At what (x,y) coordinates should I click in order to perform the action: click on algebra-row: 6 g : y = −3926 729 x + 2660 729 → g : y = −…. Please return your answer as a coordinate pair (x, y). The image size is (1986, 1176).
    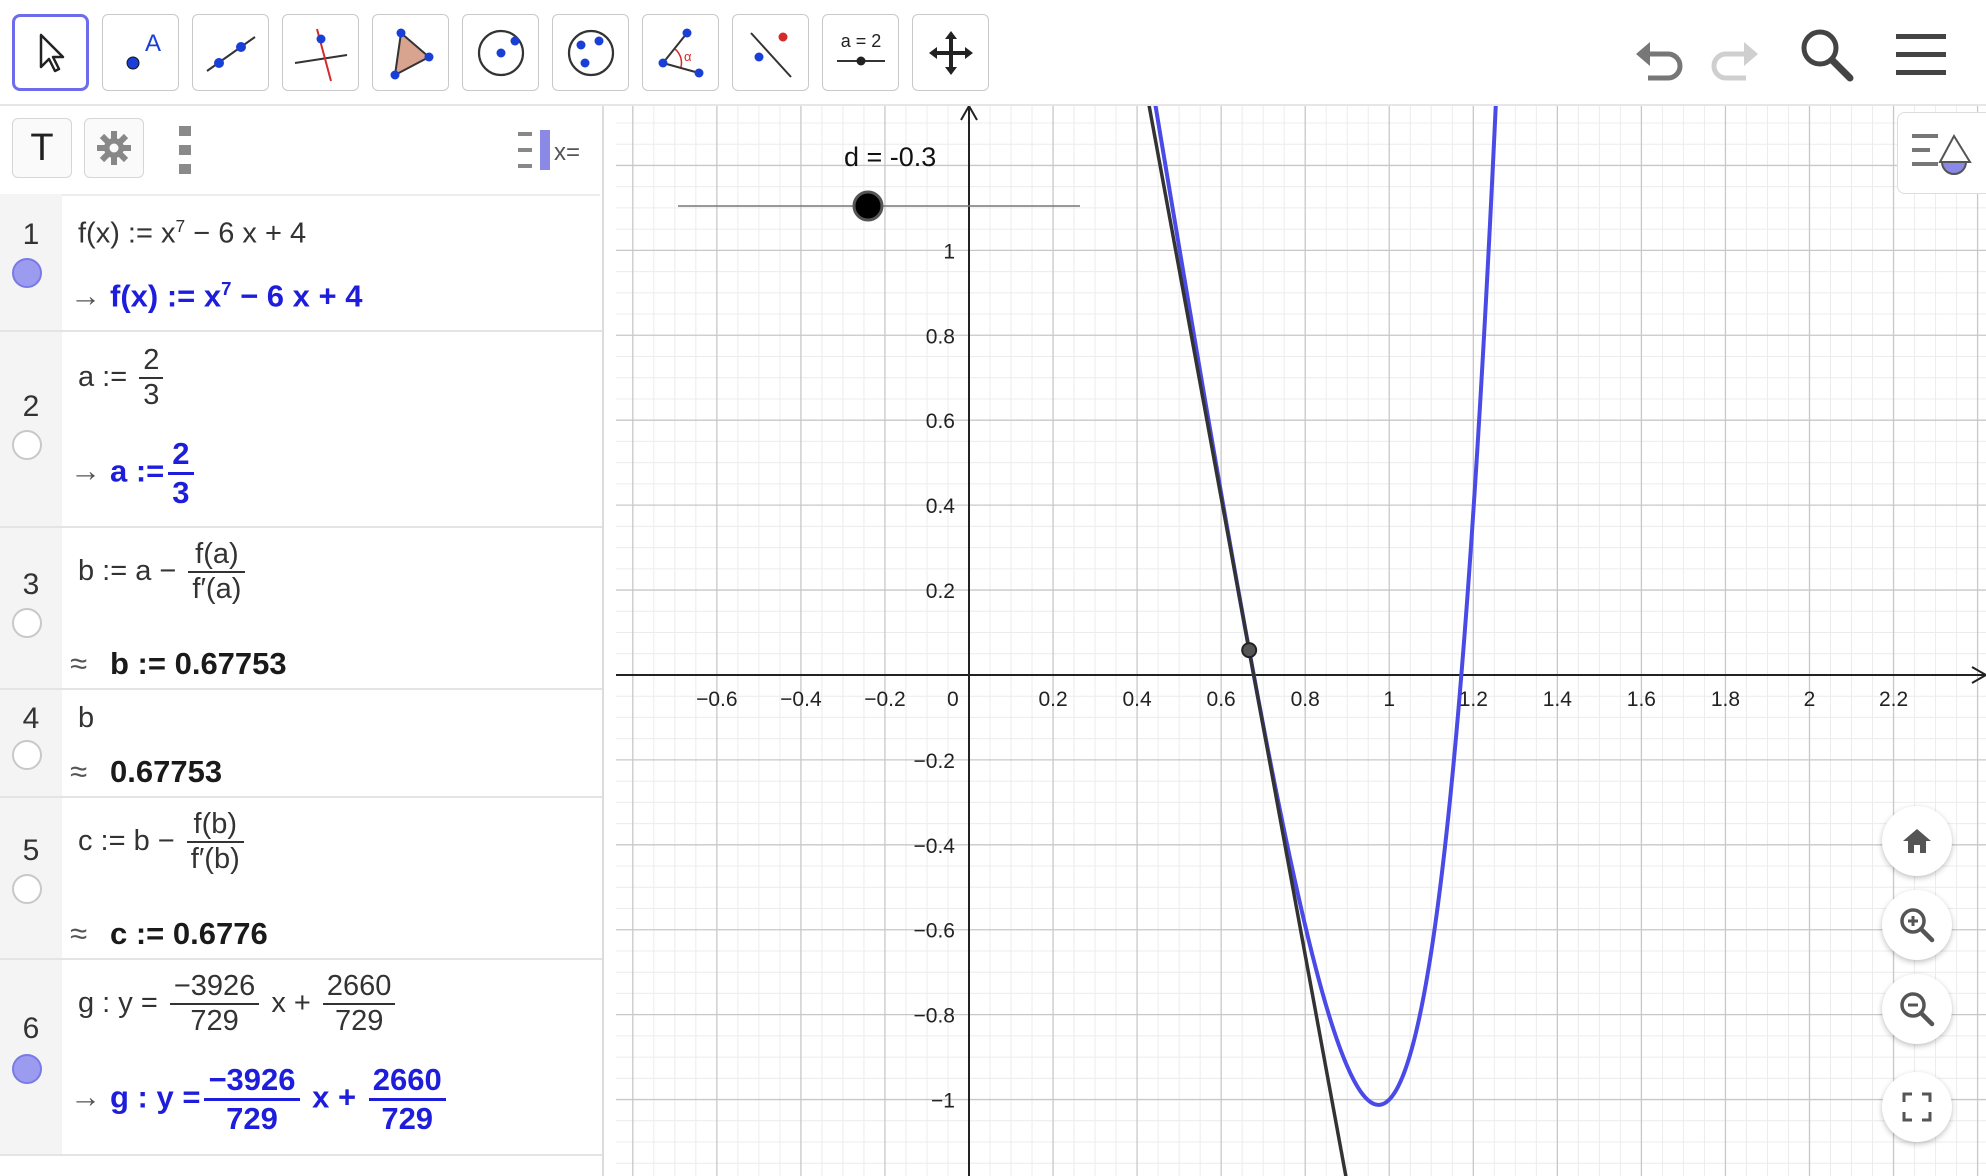
    Looking at the image, I should click on (301, 1058).